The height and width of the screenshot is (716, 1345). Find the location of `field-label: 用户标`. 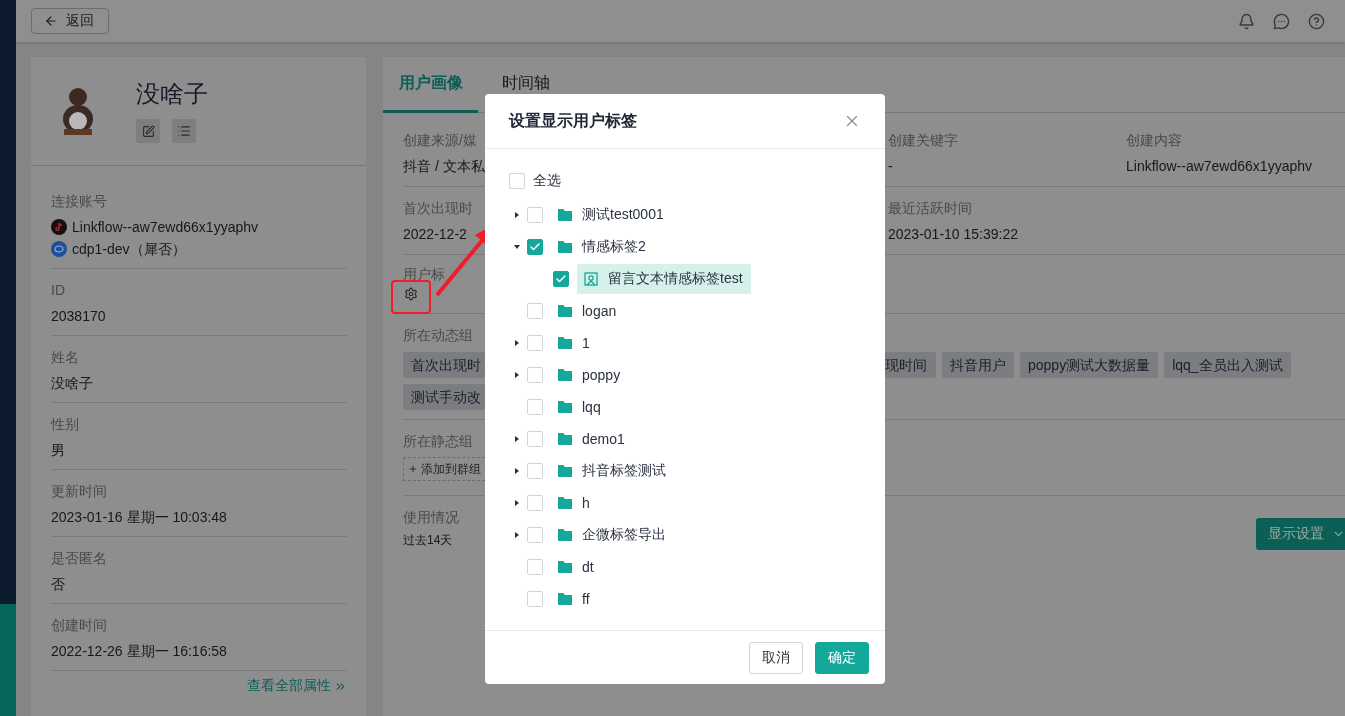

field-label: 用户标 is located at coordinates (424, 274).